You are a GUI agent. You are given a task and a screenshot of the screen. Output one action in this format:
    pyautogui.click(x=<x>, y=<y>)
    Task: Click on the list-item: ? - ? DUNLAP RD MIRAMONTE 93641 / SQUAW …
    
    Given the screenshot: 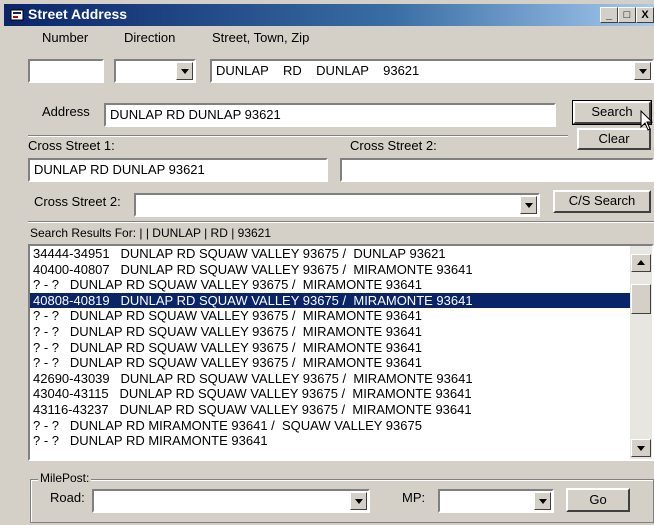 What is the action you would take?
    pyautogui.click(x=341, y=426)
    